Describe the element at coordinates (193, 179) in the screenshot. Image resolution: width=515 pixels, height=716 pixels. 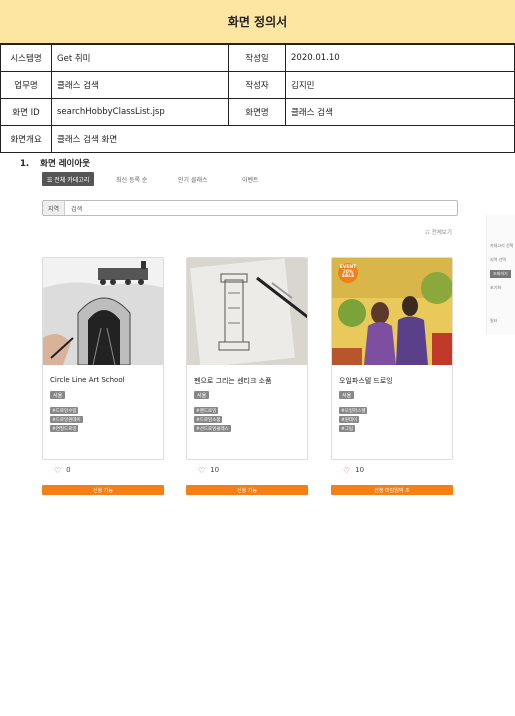
I see `tab-popular: 인기 클래스` at that location.